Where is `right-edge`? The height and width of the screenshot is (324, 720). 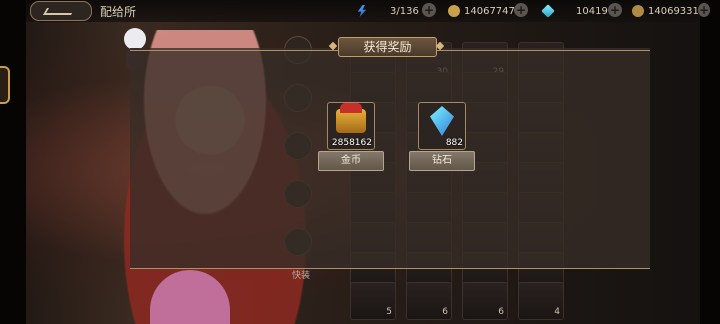
right-edge is located at coordinates (710, 162).